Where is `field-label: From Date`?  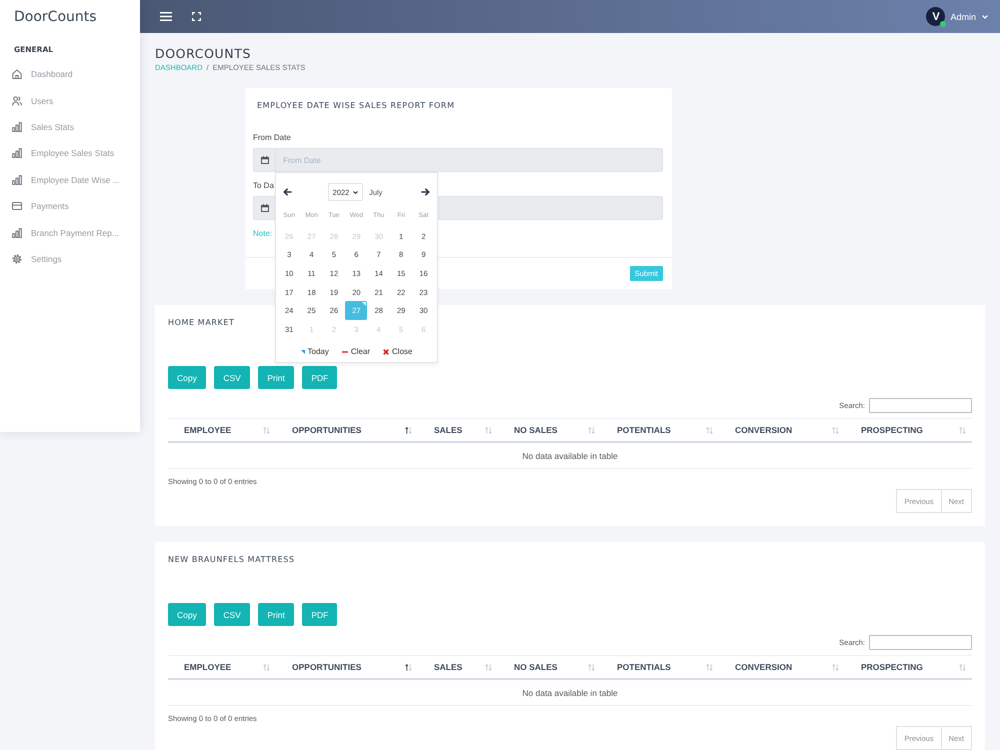 field-label: From Date is located at coordinates (272, 138).